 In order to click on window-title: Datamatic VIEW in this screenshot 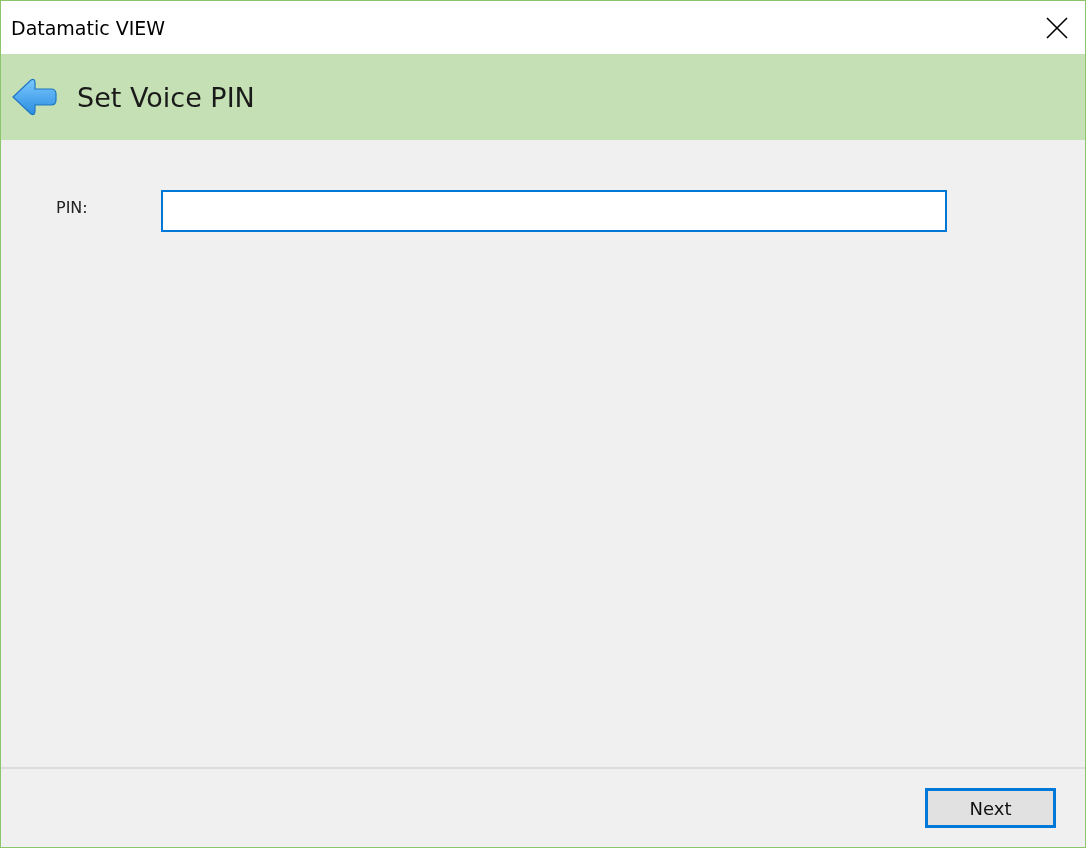, I will do `click(88, 27)`.